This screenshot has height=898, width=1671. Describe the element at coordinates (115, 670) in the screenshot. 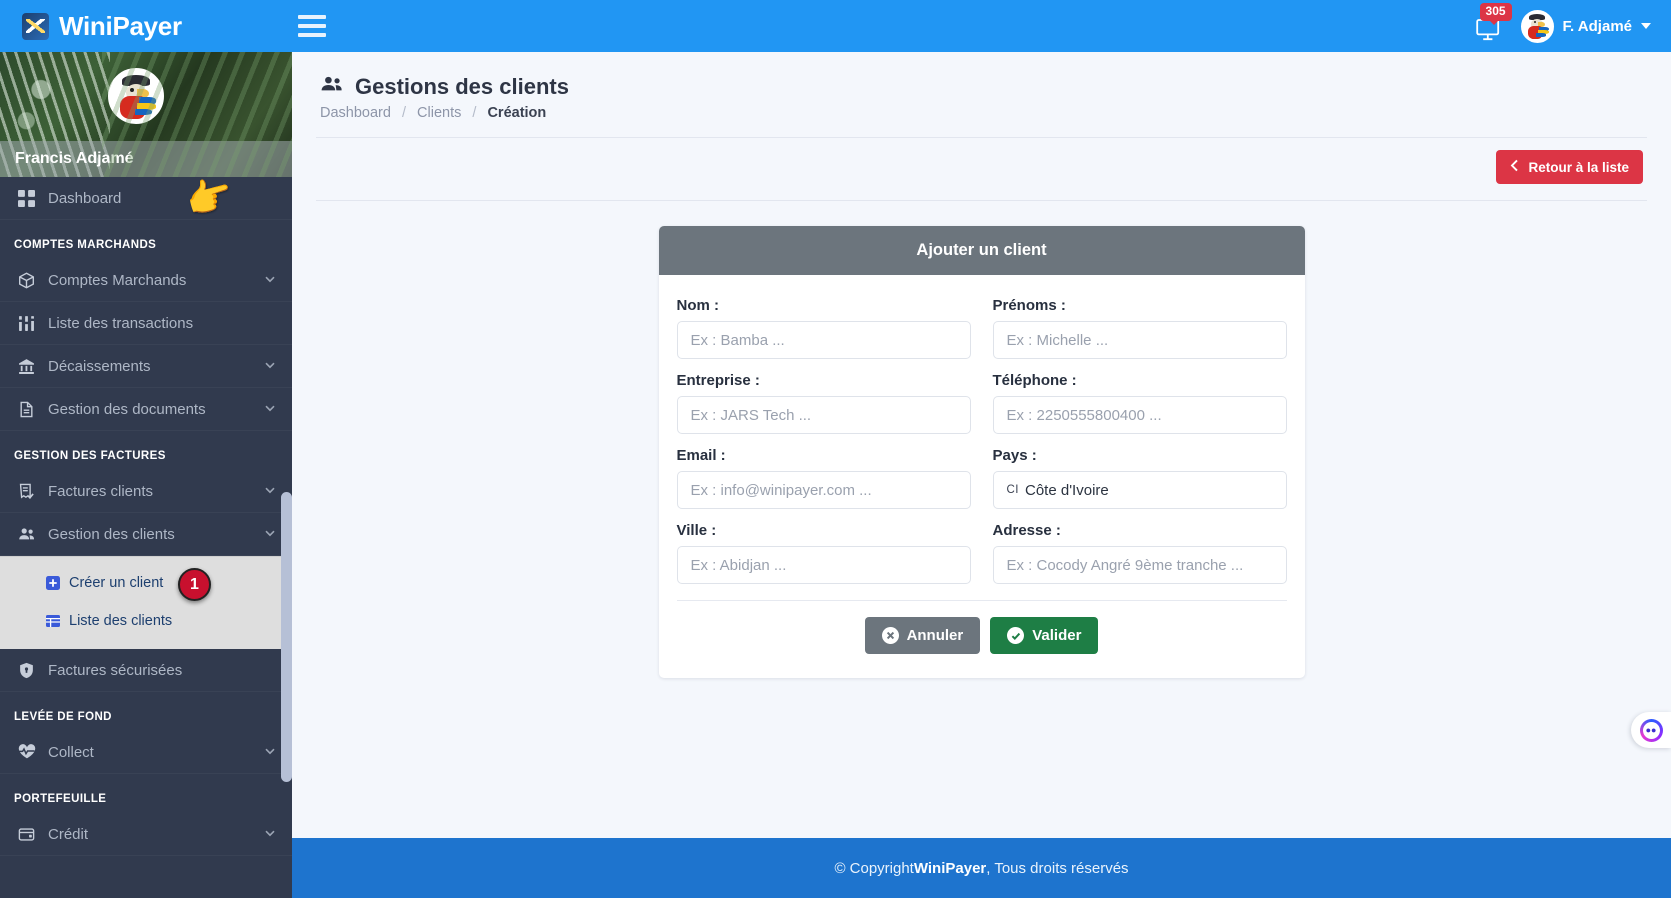

I see `sidebar-item-label: Factures sécurisées` at that location.